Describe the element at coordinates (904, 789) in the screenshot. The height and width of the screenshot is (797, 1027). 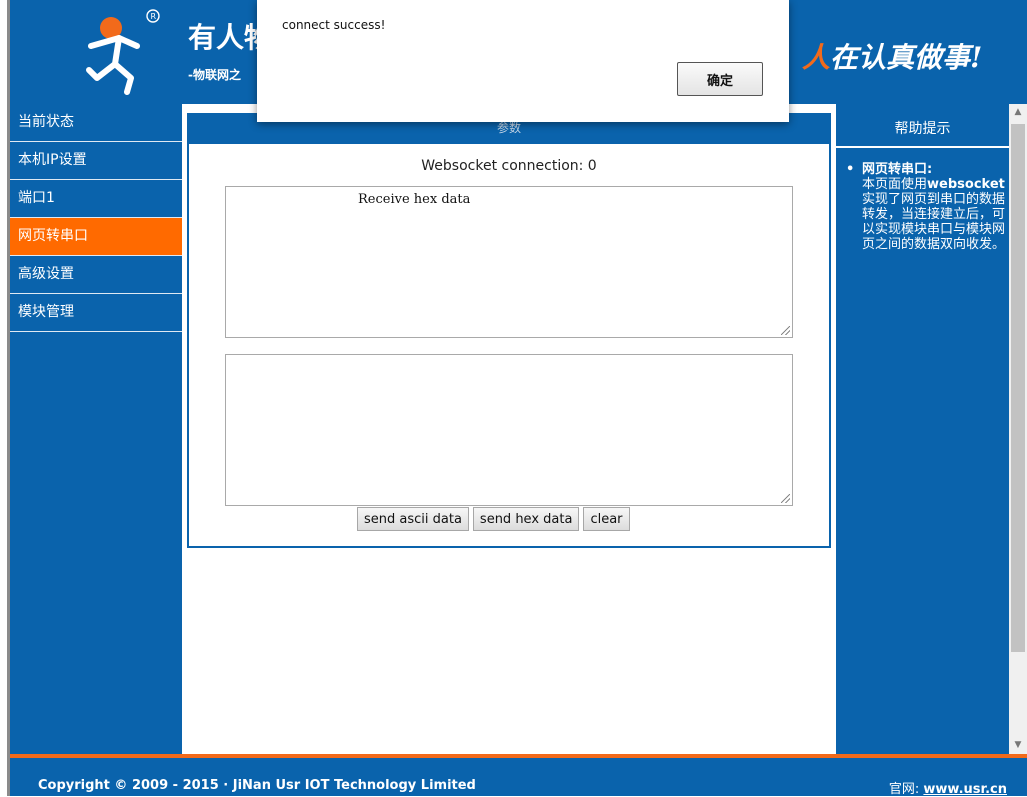
I see `site-label: 官网:` at that location.